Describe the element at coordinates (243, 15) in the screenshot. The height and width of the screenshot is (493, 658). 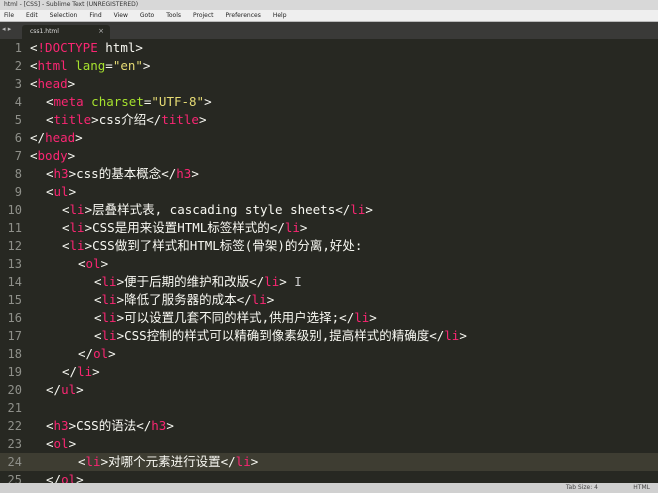
I see `menu-item-preferences: Preferences` at that location.